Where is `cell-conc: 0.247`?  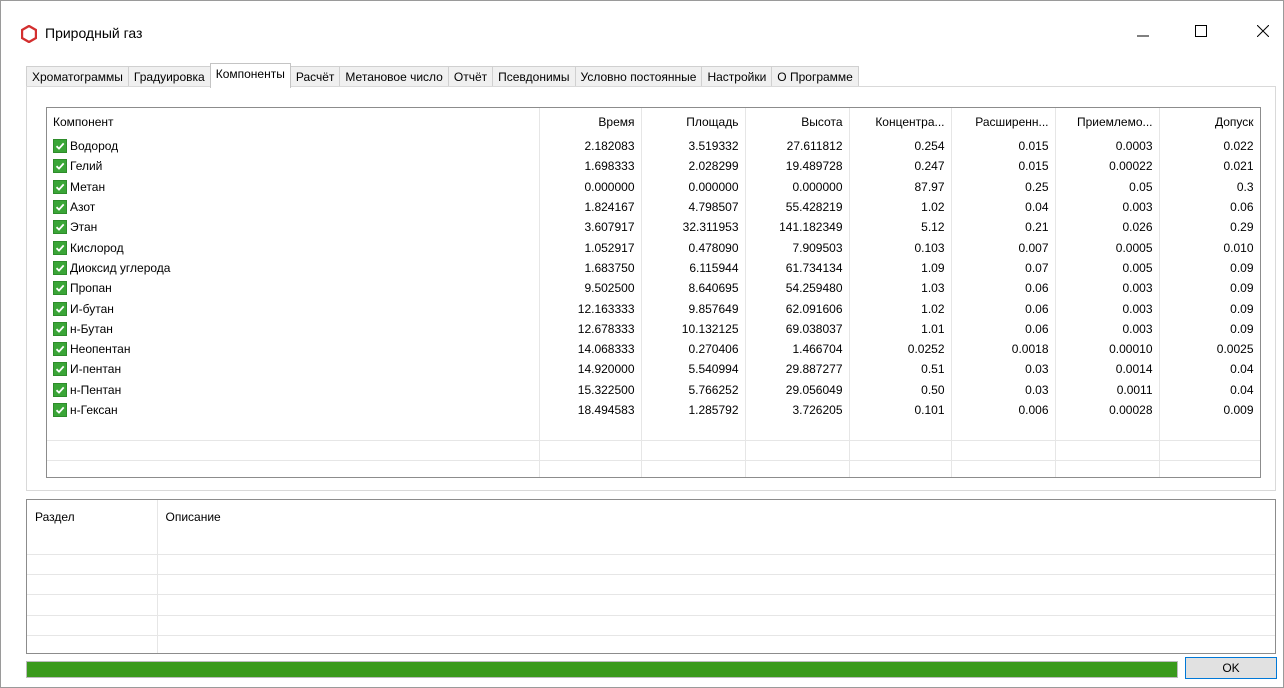
cell-conc: 0.247 is located at coordinates (900, 166).